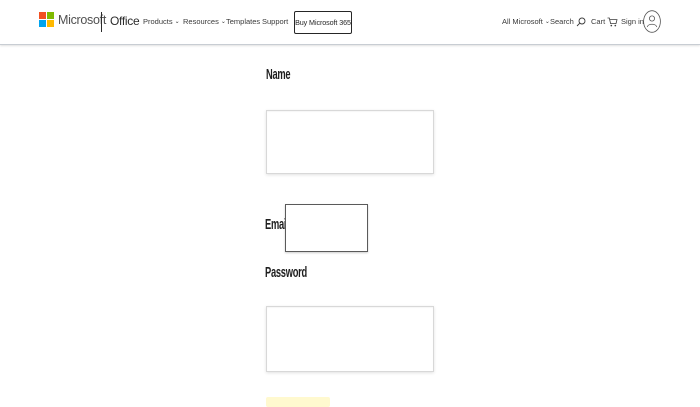 The width and height of the screenshot is (700, 407). Describe the element at coordinates (42, 15) in the screenshot. I see `logo-tile-red` at that location.